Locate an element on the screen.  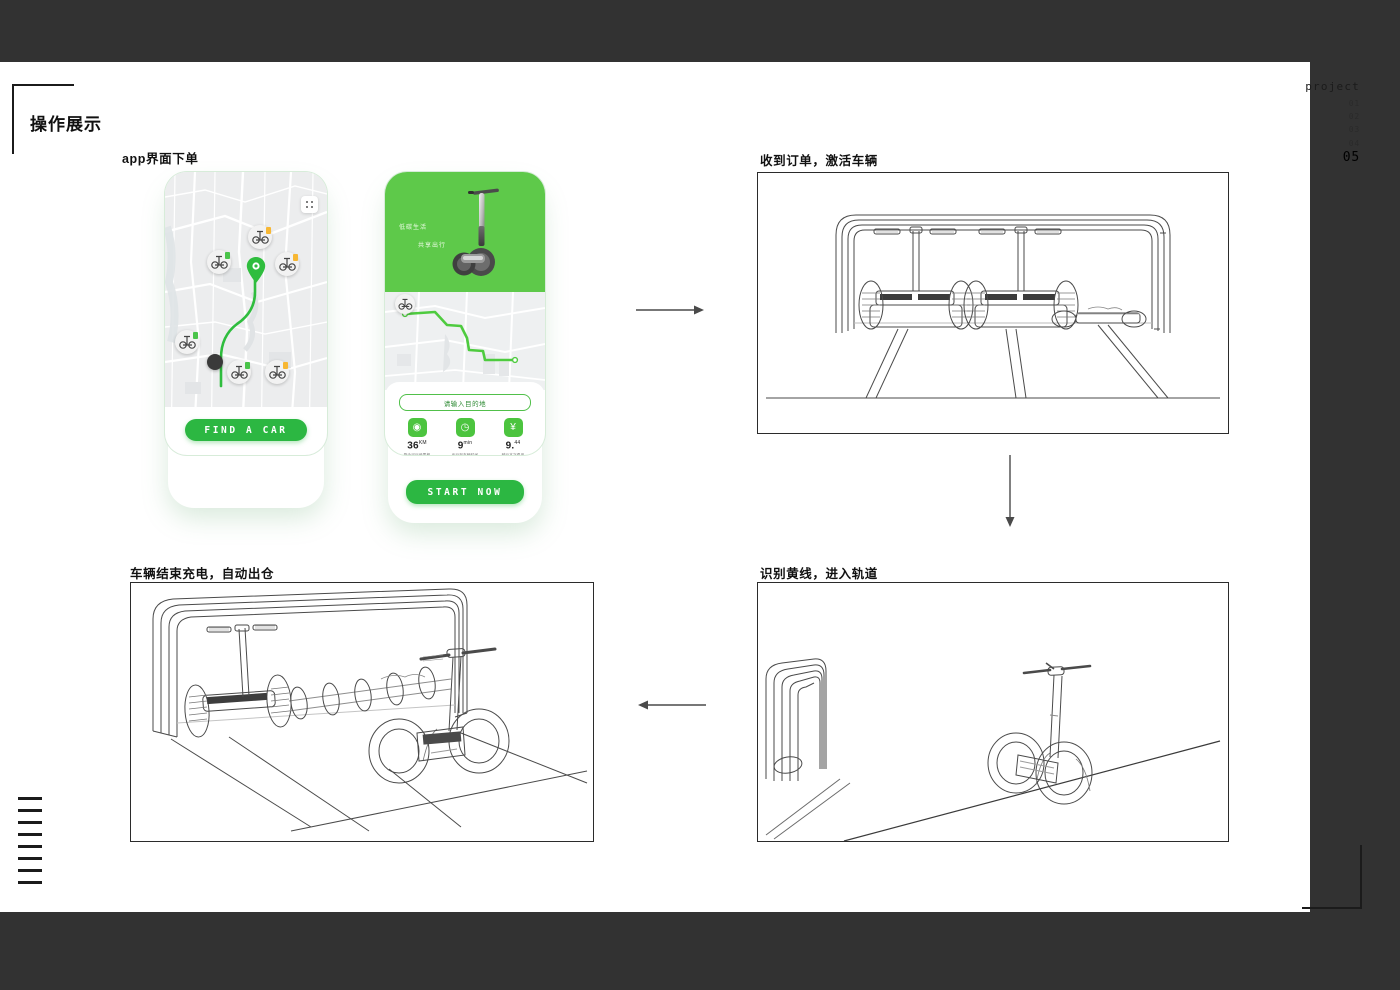
start-now-button: START NOW is located at coordinates (465, 492).